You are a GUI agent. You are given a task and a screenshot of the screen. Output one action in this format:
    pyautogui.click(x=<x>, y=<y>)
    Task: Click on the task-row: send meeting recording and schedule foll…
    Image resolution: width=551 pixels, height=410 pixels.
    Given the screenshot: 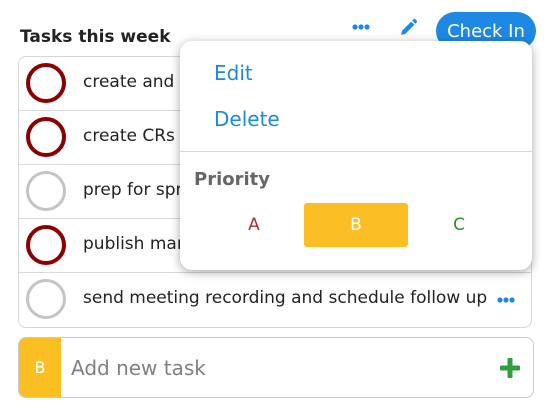 What is the action you would take?
    pyautogui.click(x=275, y=300)
    